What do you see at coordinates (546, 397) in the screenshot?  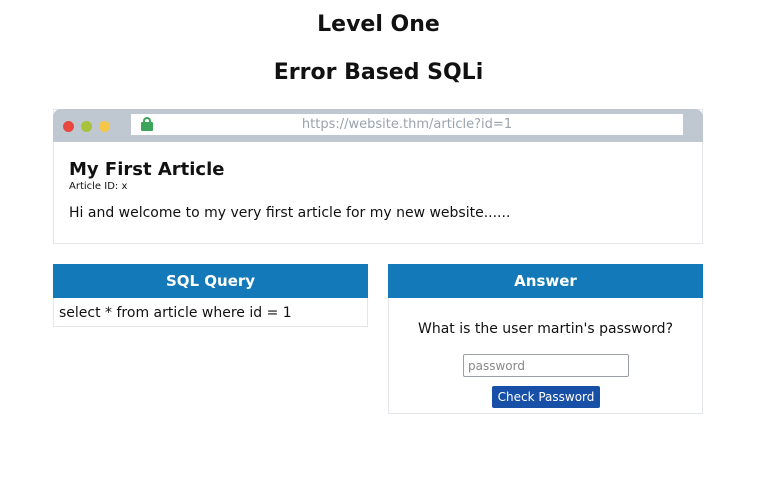 I see `check-password-button: Check Password` at bounding box center [546, 397].